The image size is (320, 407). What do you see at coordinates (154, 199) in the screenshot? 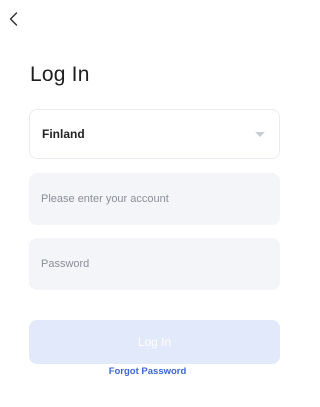
I see `account-input` at bounding box center [154, 199].